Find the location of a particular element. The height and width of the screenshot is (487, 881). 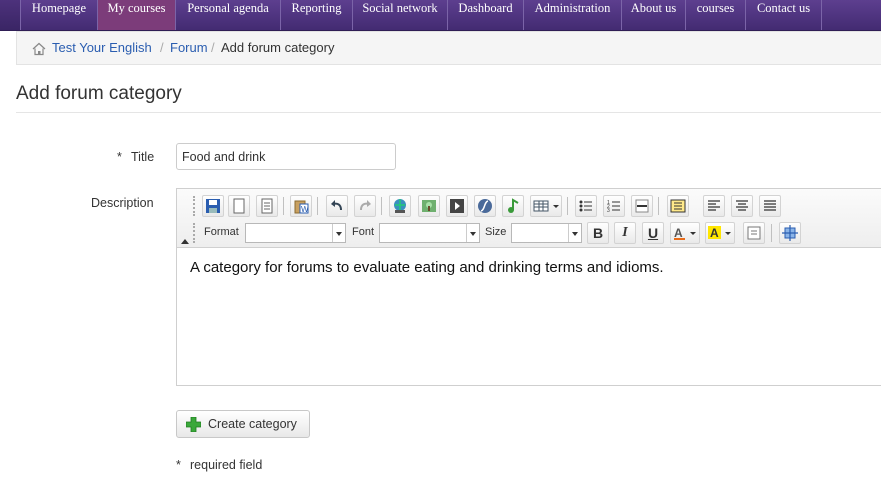

nav-item-spacer is located at coordinates (851, 15).